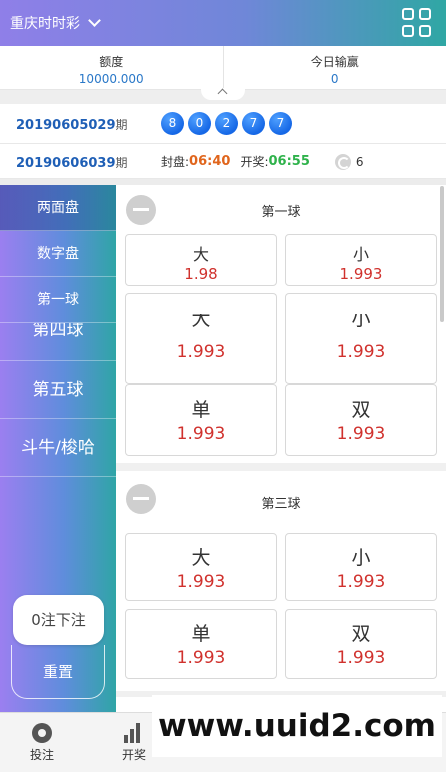 The width and height of the screenshot is (446, 772). I want to click on lottery-selector: 重庆时时彩, so click(55, 23).